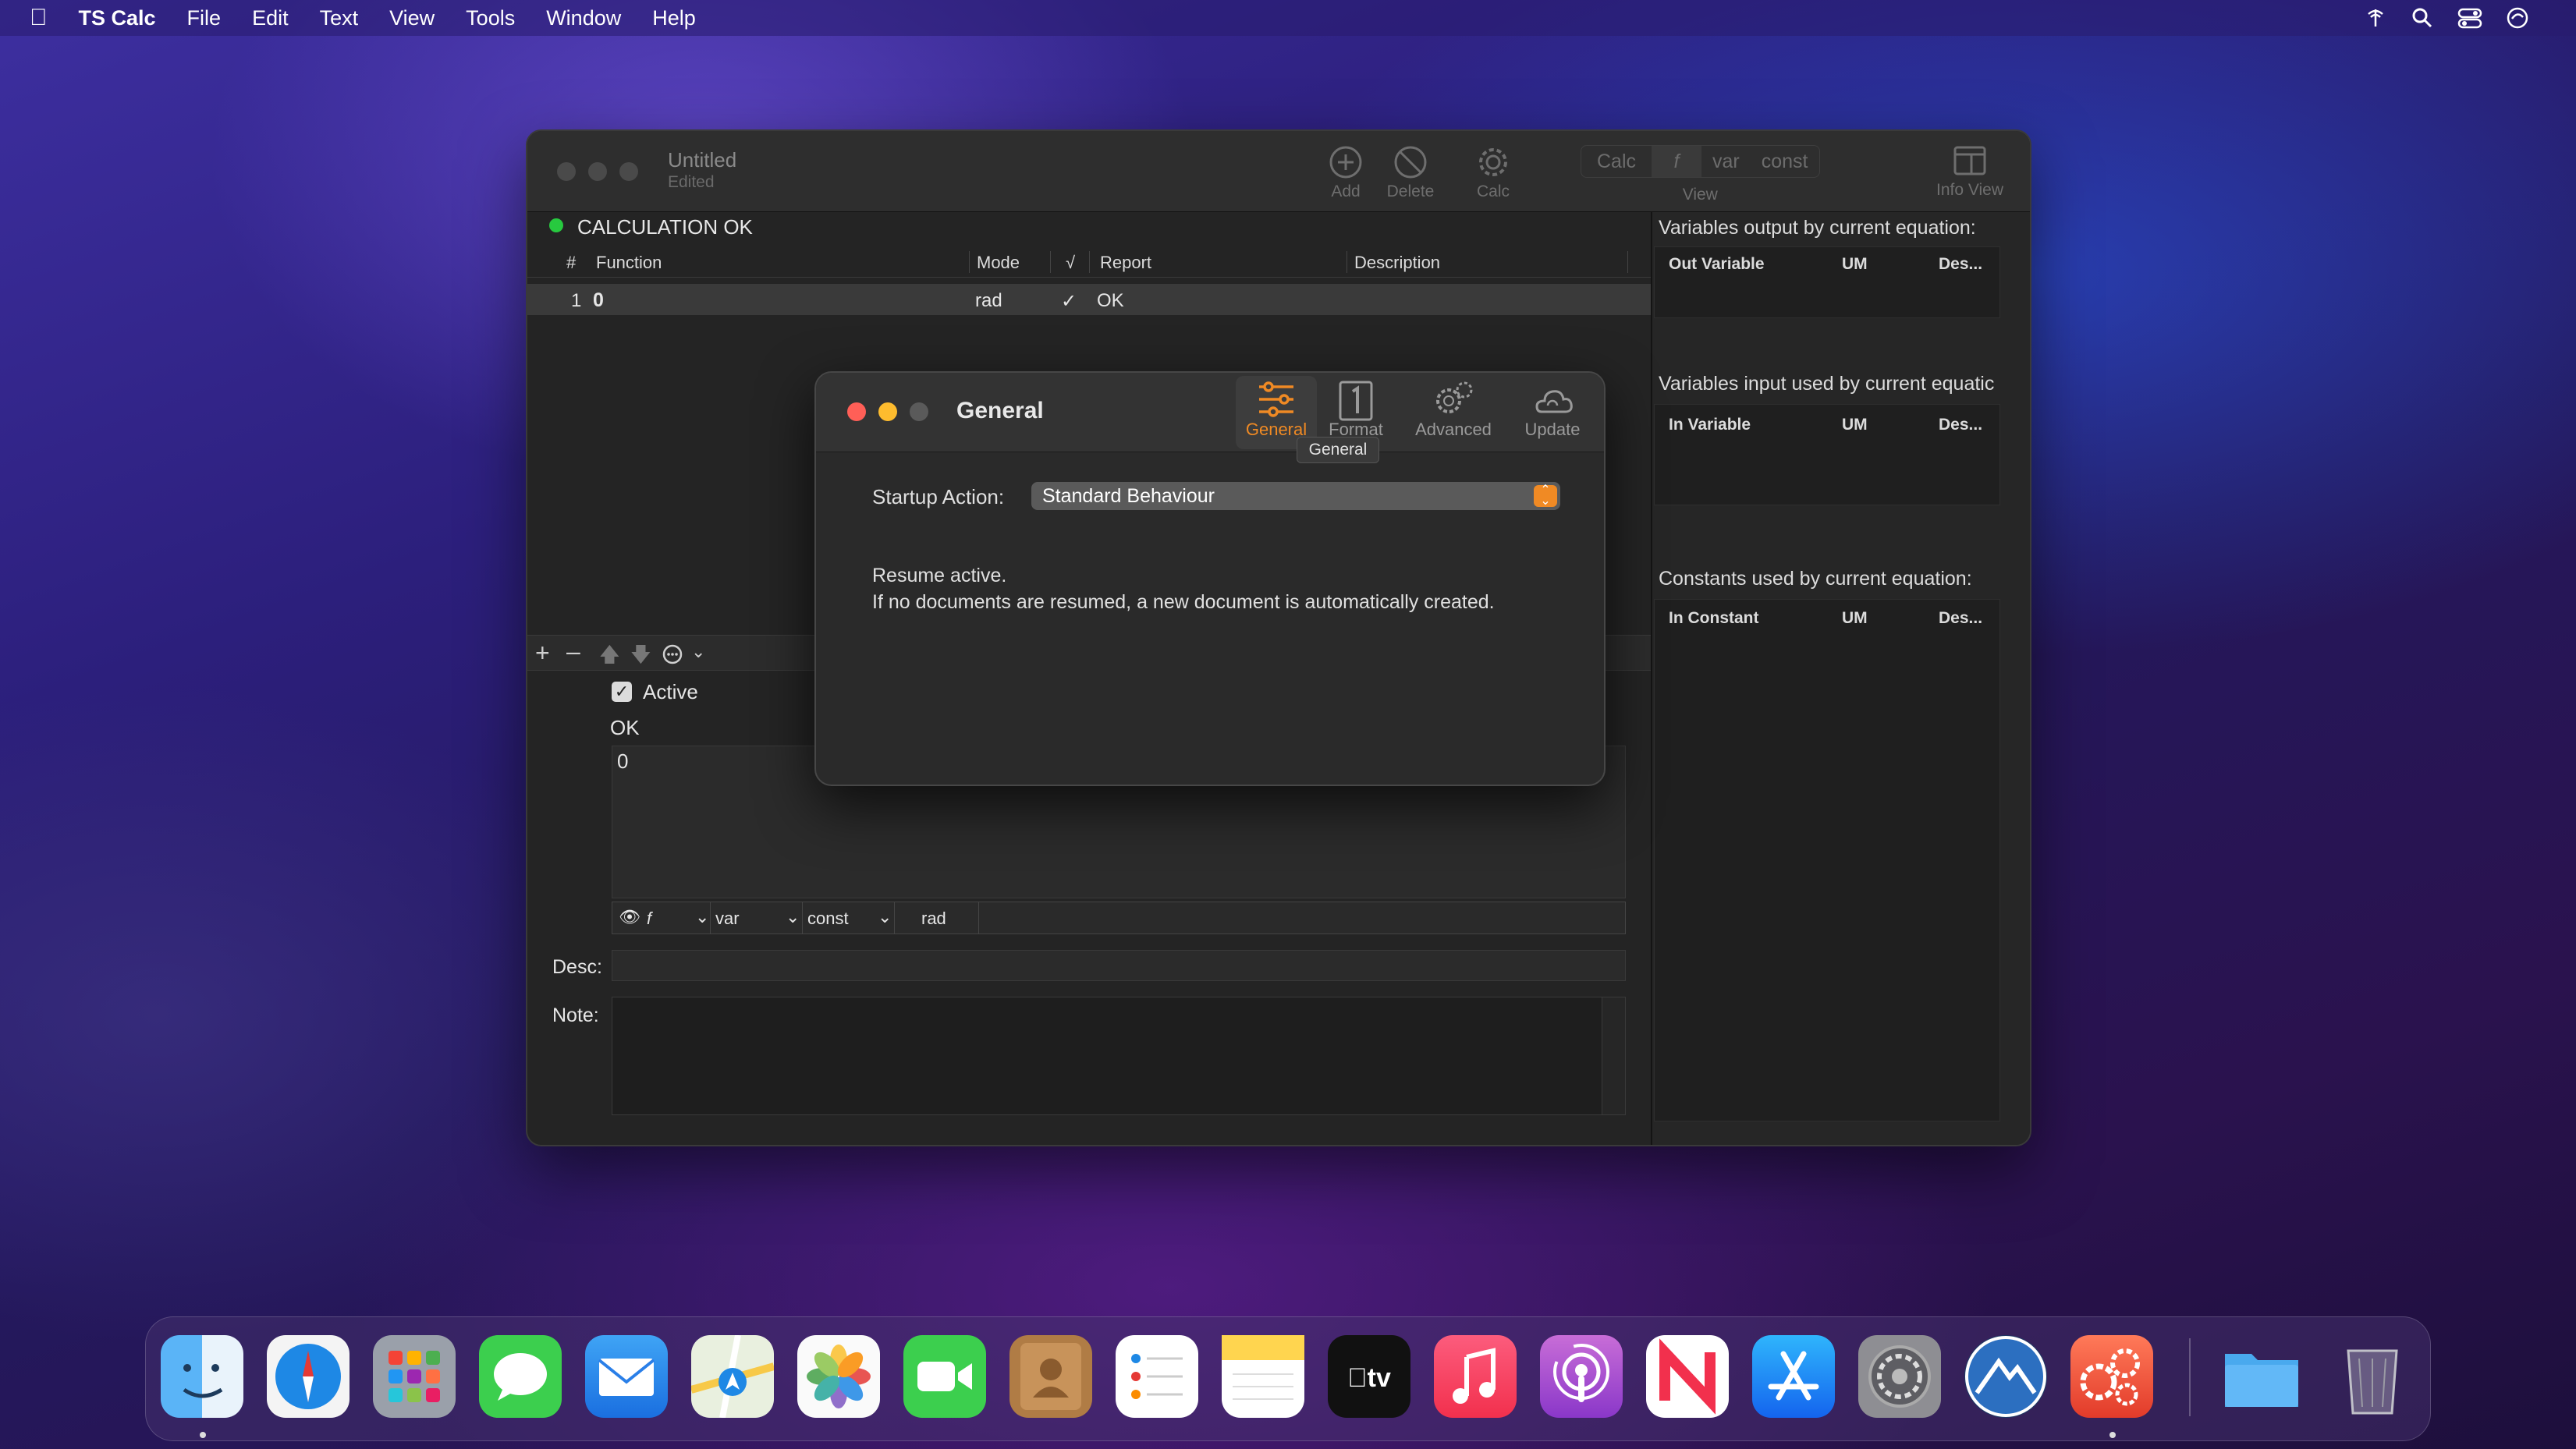  What do you see at coordinates (1970, 171) in the screenshot?
I see `info-view-button: Info View` at bounding box center [1970, 171].